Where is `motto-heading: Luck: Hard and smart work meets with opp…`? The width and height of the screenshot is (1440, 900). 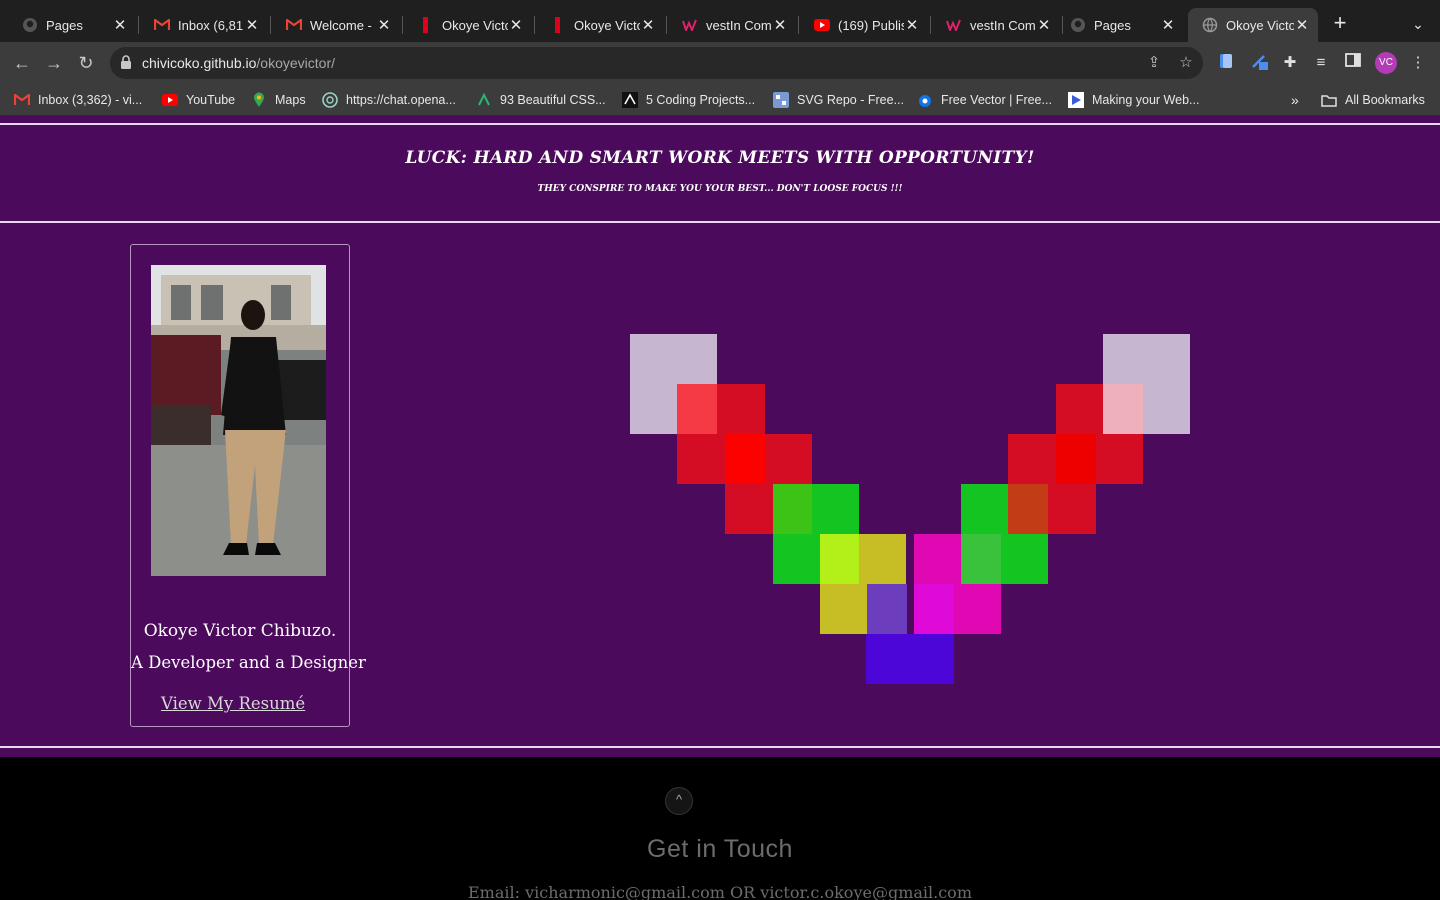
motto-heading: Luck: Hard and smart work meets with opp… is located at coordinates (720, 158).